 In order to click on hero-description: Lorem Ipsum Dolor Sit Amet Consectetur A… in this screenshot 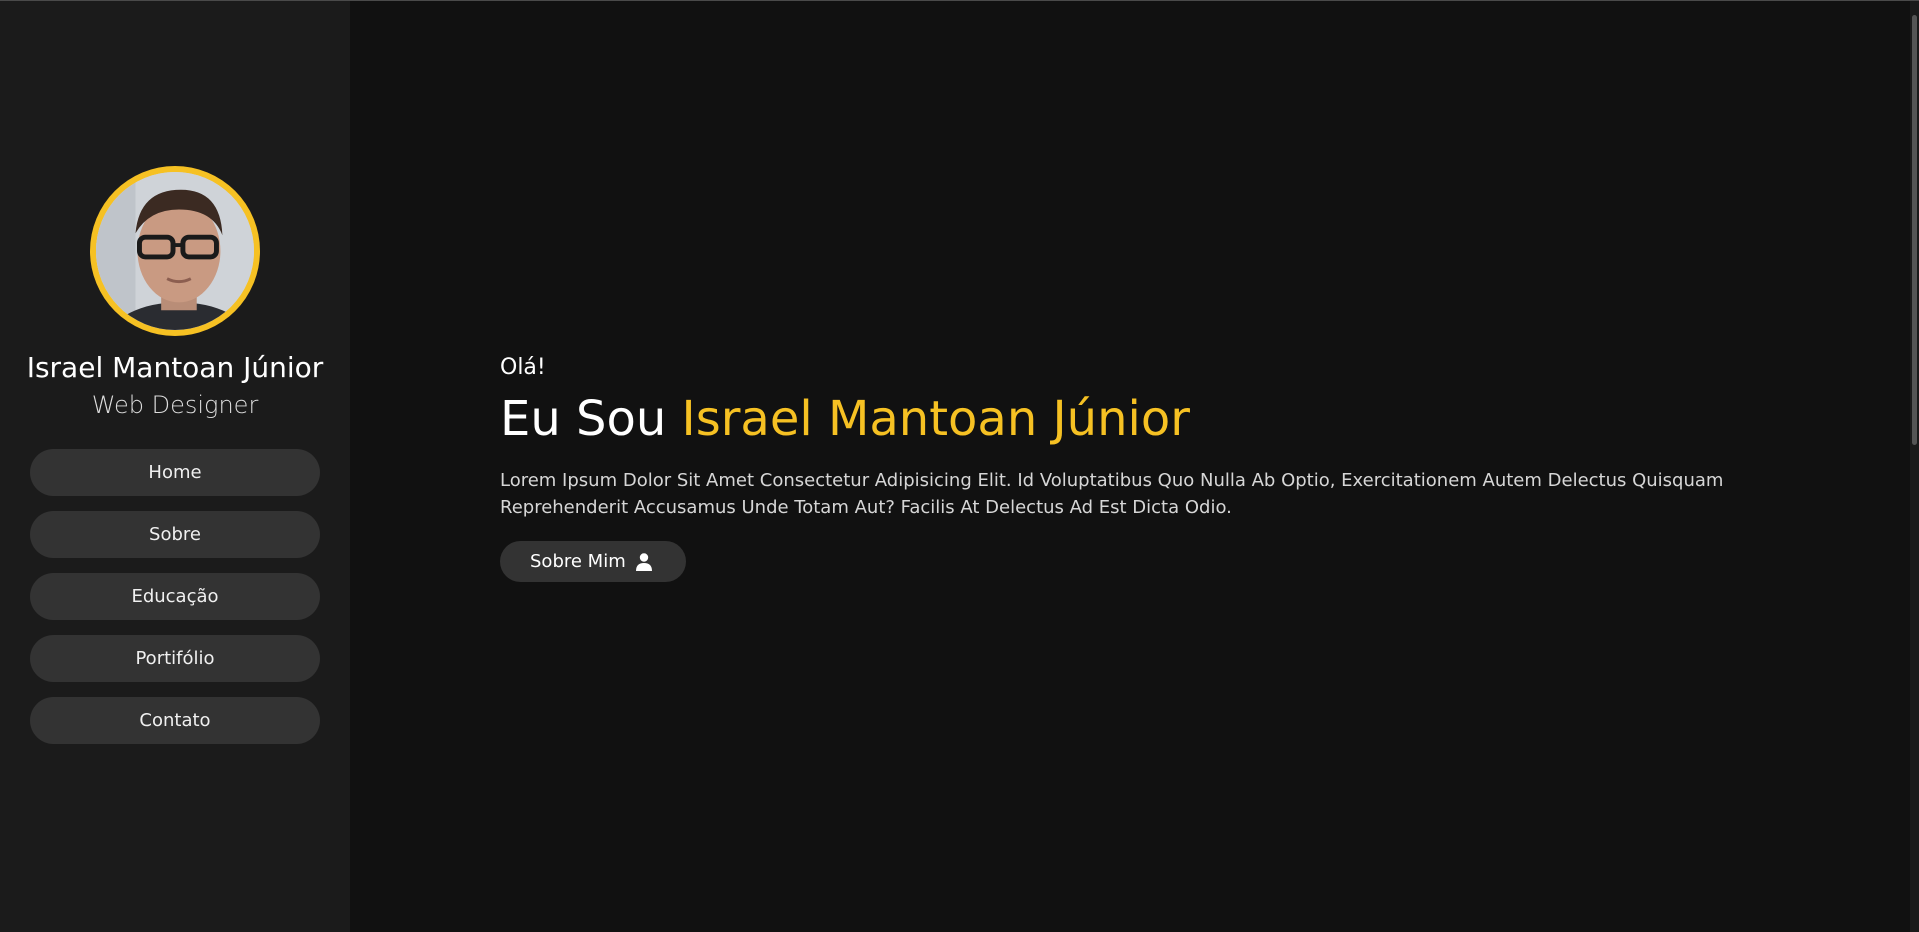, I will do `click(1112, 494)`.